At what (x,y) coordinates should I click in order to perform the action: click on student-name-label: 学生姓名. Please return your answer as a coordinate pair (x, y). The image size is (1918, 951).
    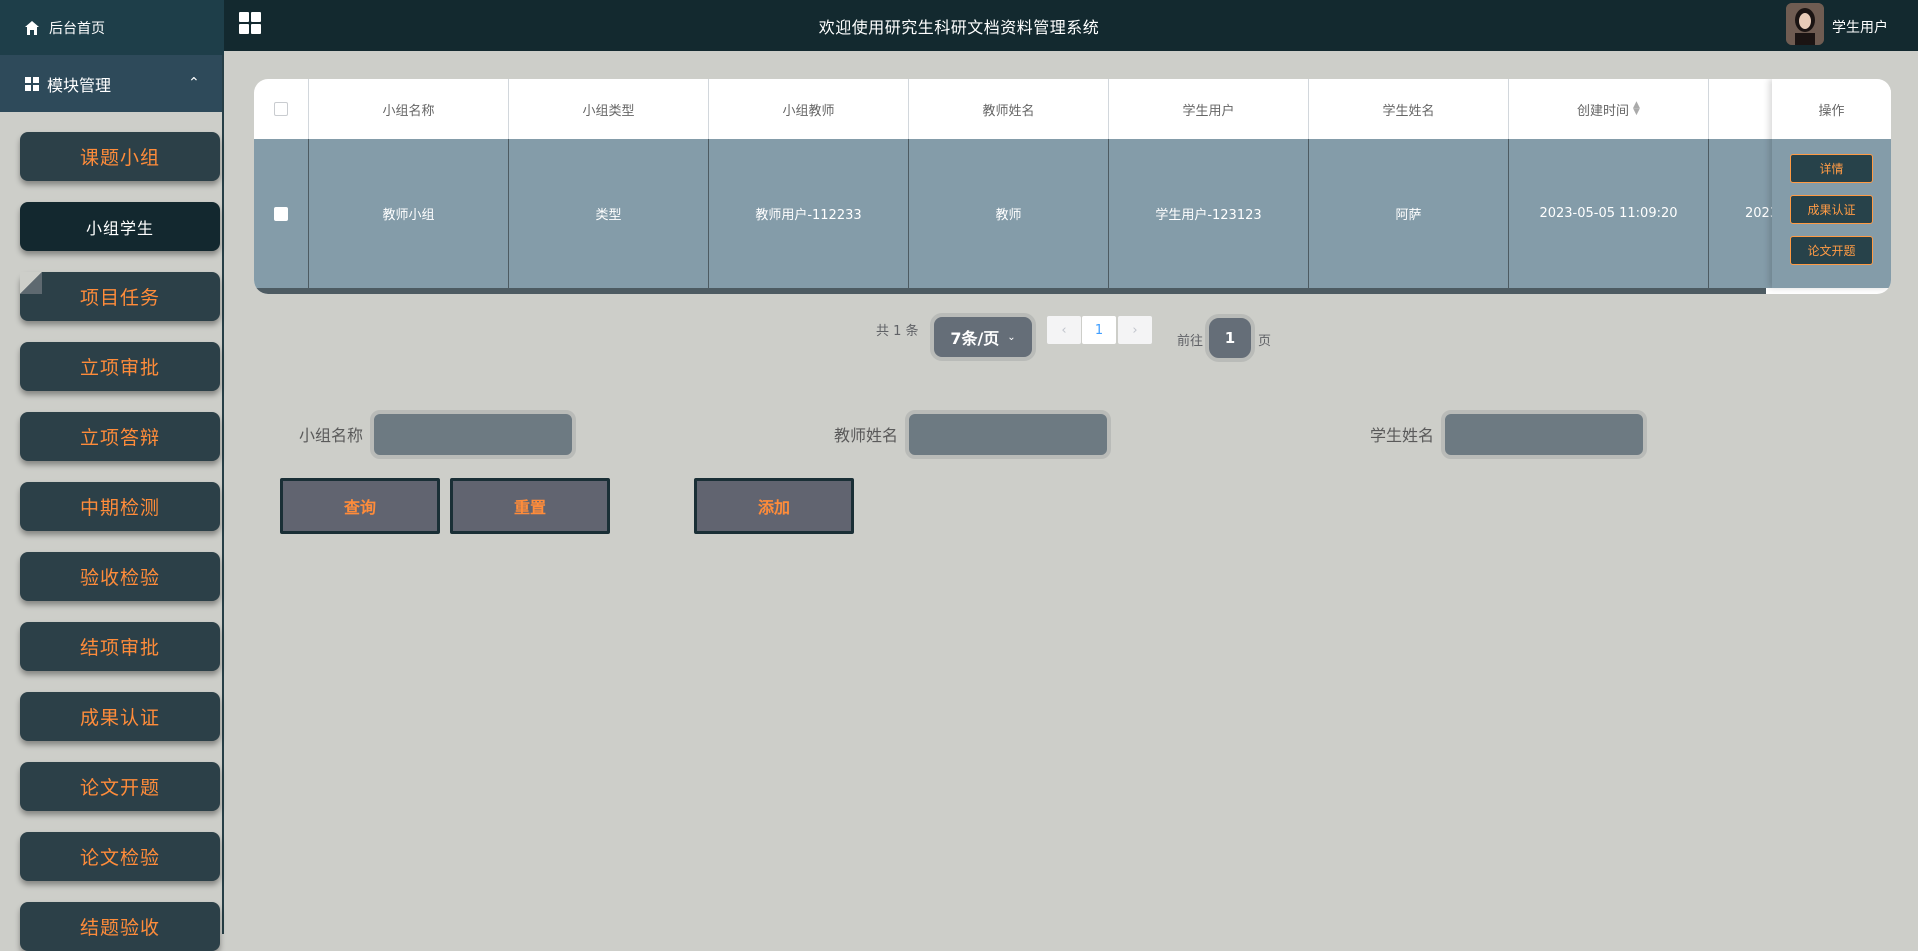
    Looking at the image, I should click on (1402, 435).